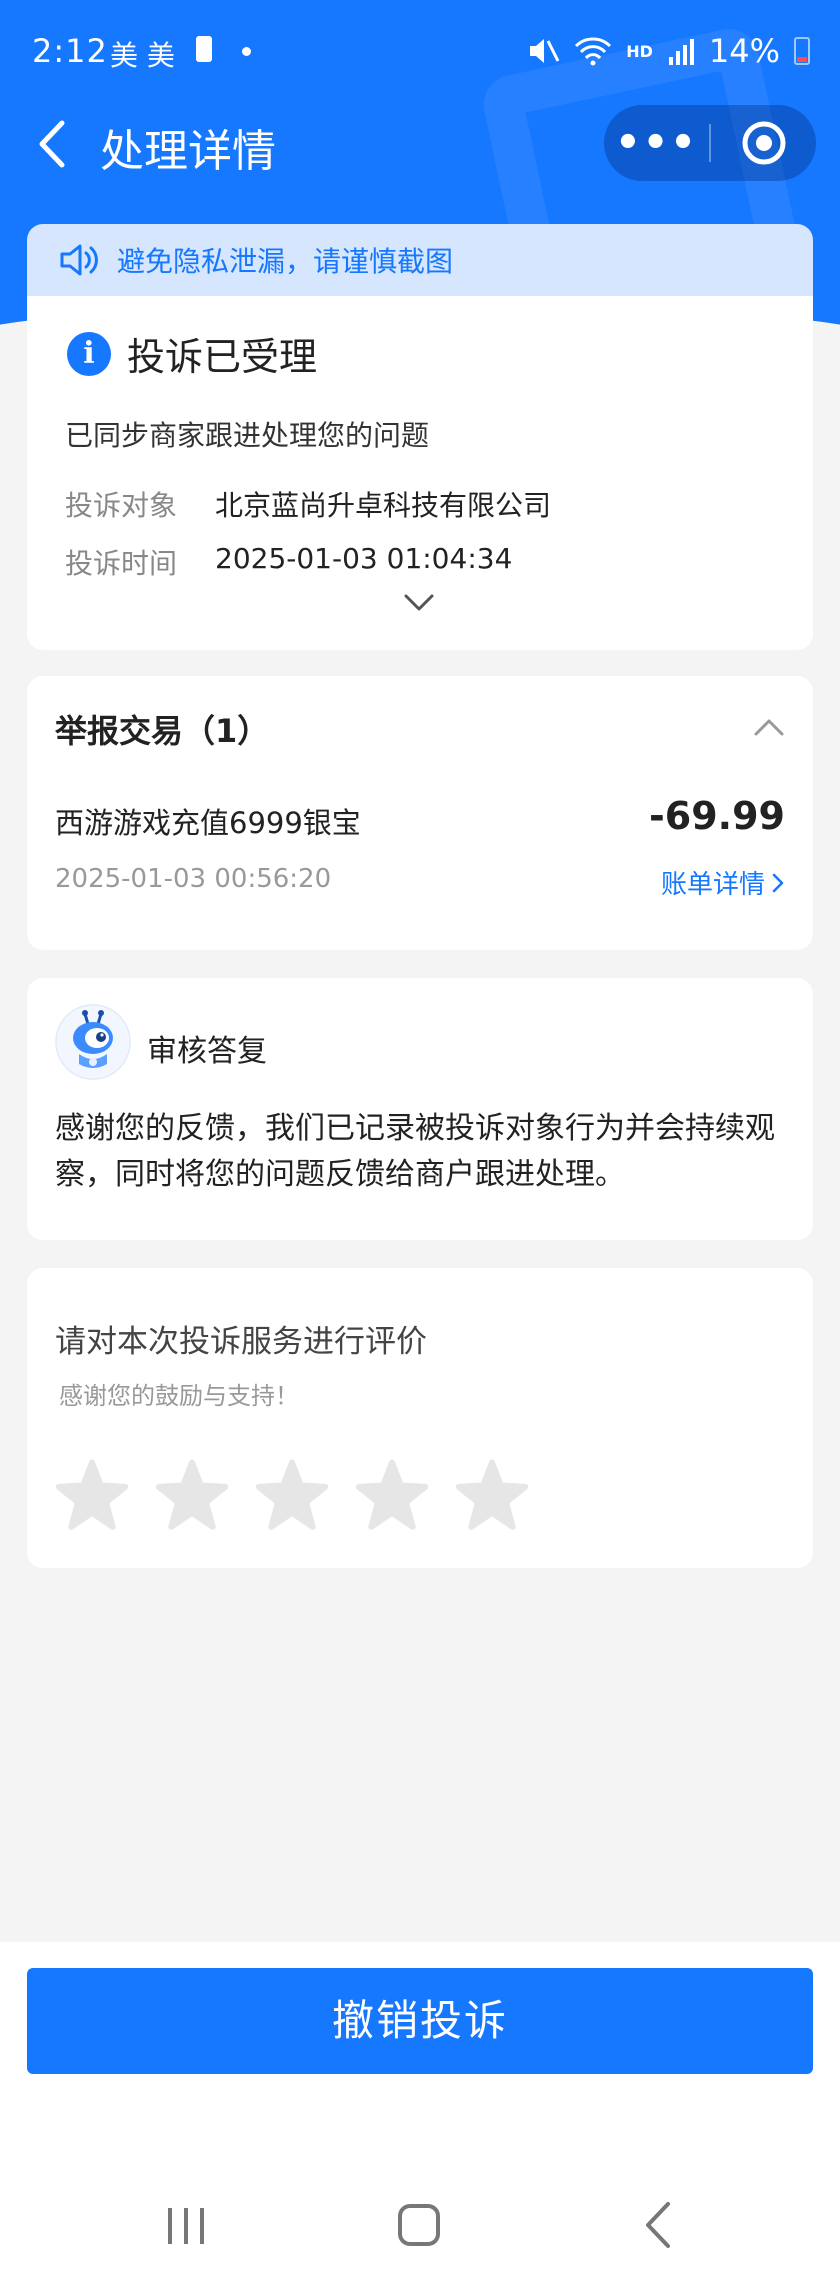 Image resolution: width=840 pixels, height=2289 pixels. I want to click on mute-icon, so click(545, 51).